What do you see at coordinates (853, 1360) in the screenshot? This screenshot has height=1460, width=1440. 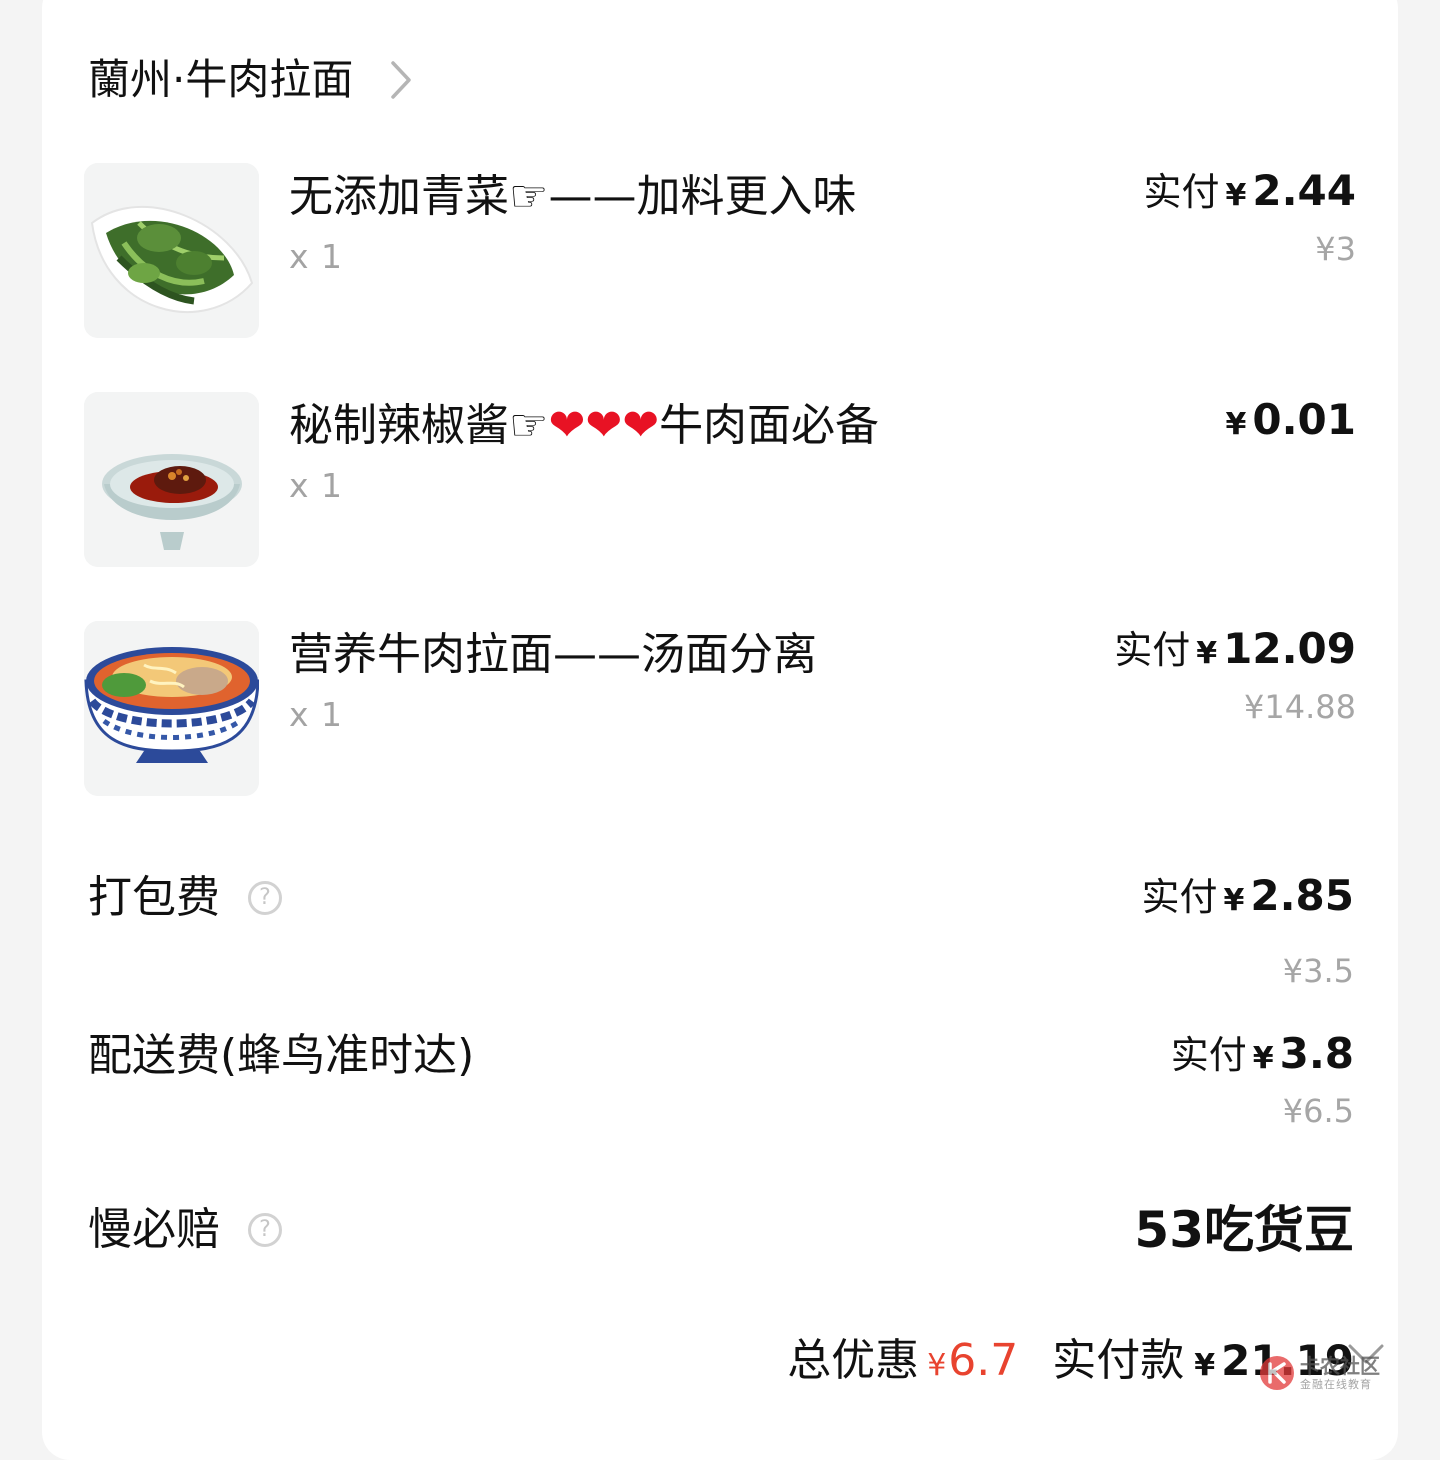 I see `total-discount-label: 总优惠` at bounding box center [853, 1360].